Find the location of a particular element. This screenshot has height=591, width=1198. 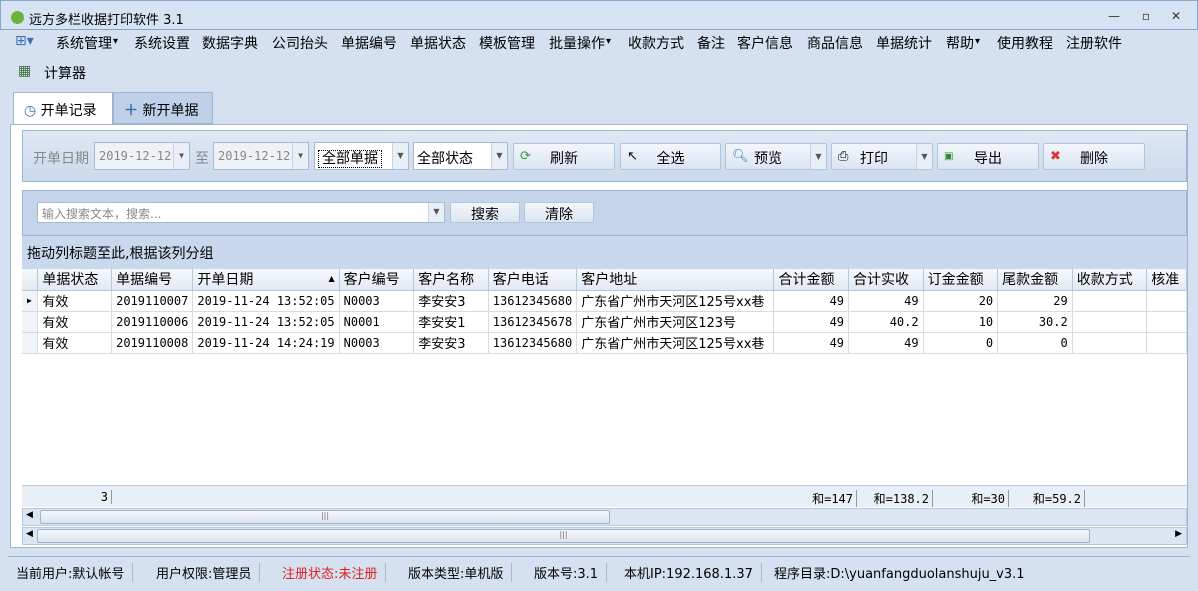

tab-new-bill: ＋ 新开单据 is located at coordinates (163, 108).